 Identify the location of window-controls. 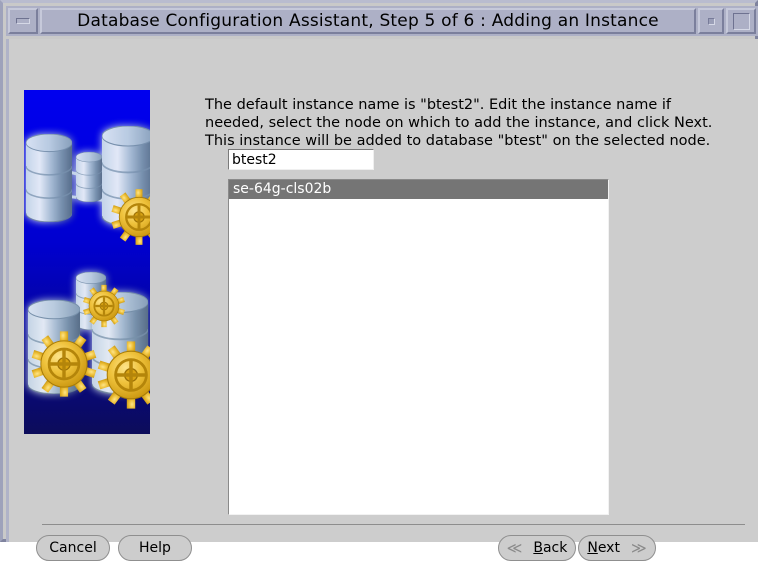
(727, 21).